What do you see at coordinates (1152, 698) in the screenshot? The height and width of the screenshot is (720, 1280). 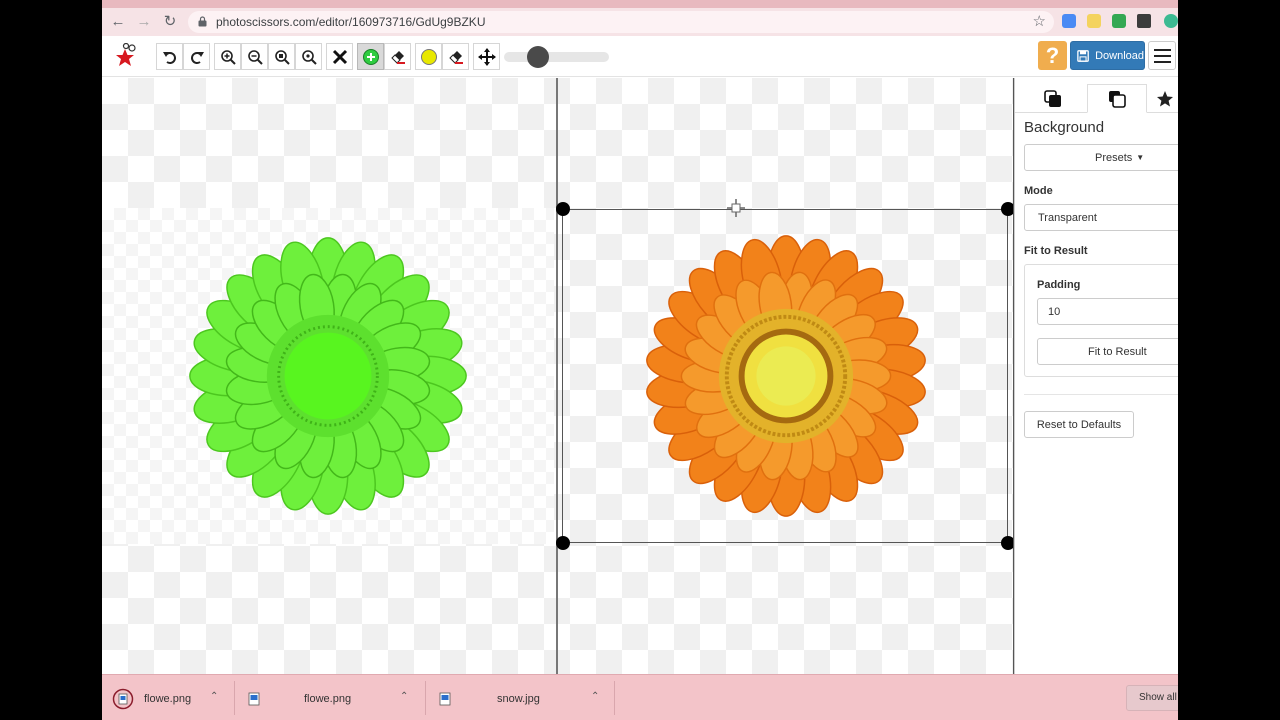 I see `show-all-button: Show all` at bounding box center [1152, 698].